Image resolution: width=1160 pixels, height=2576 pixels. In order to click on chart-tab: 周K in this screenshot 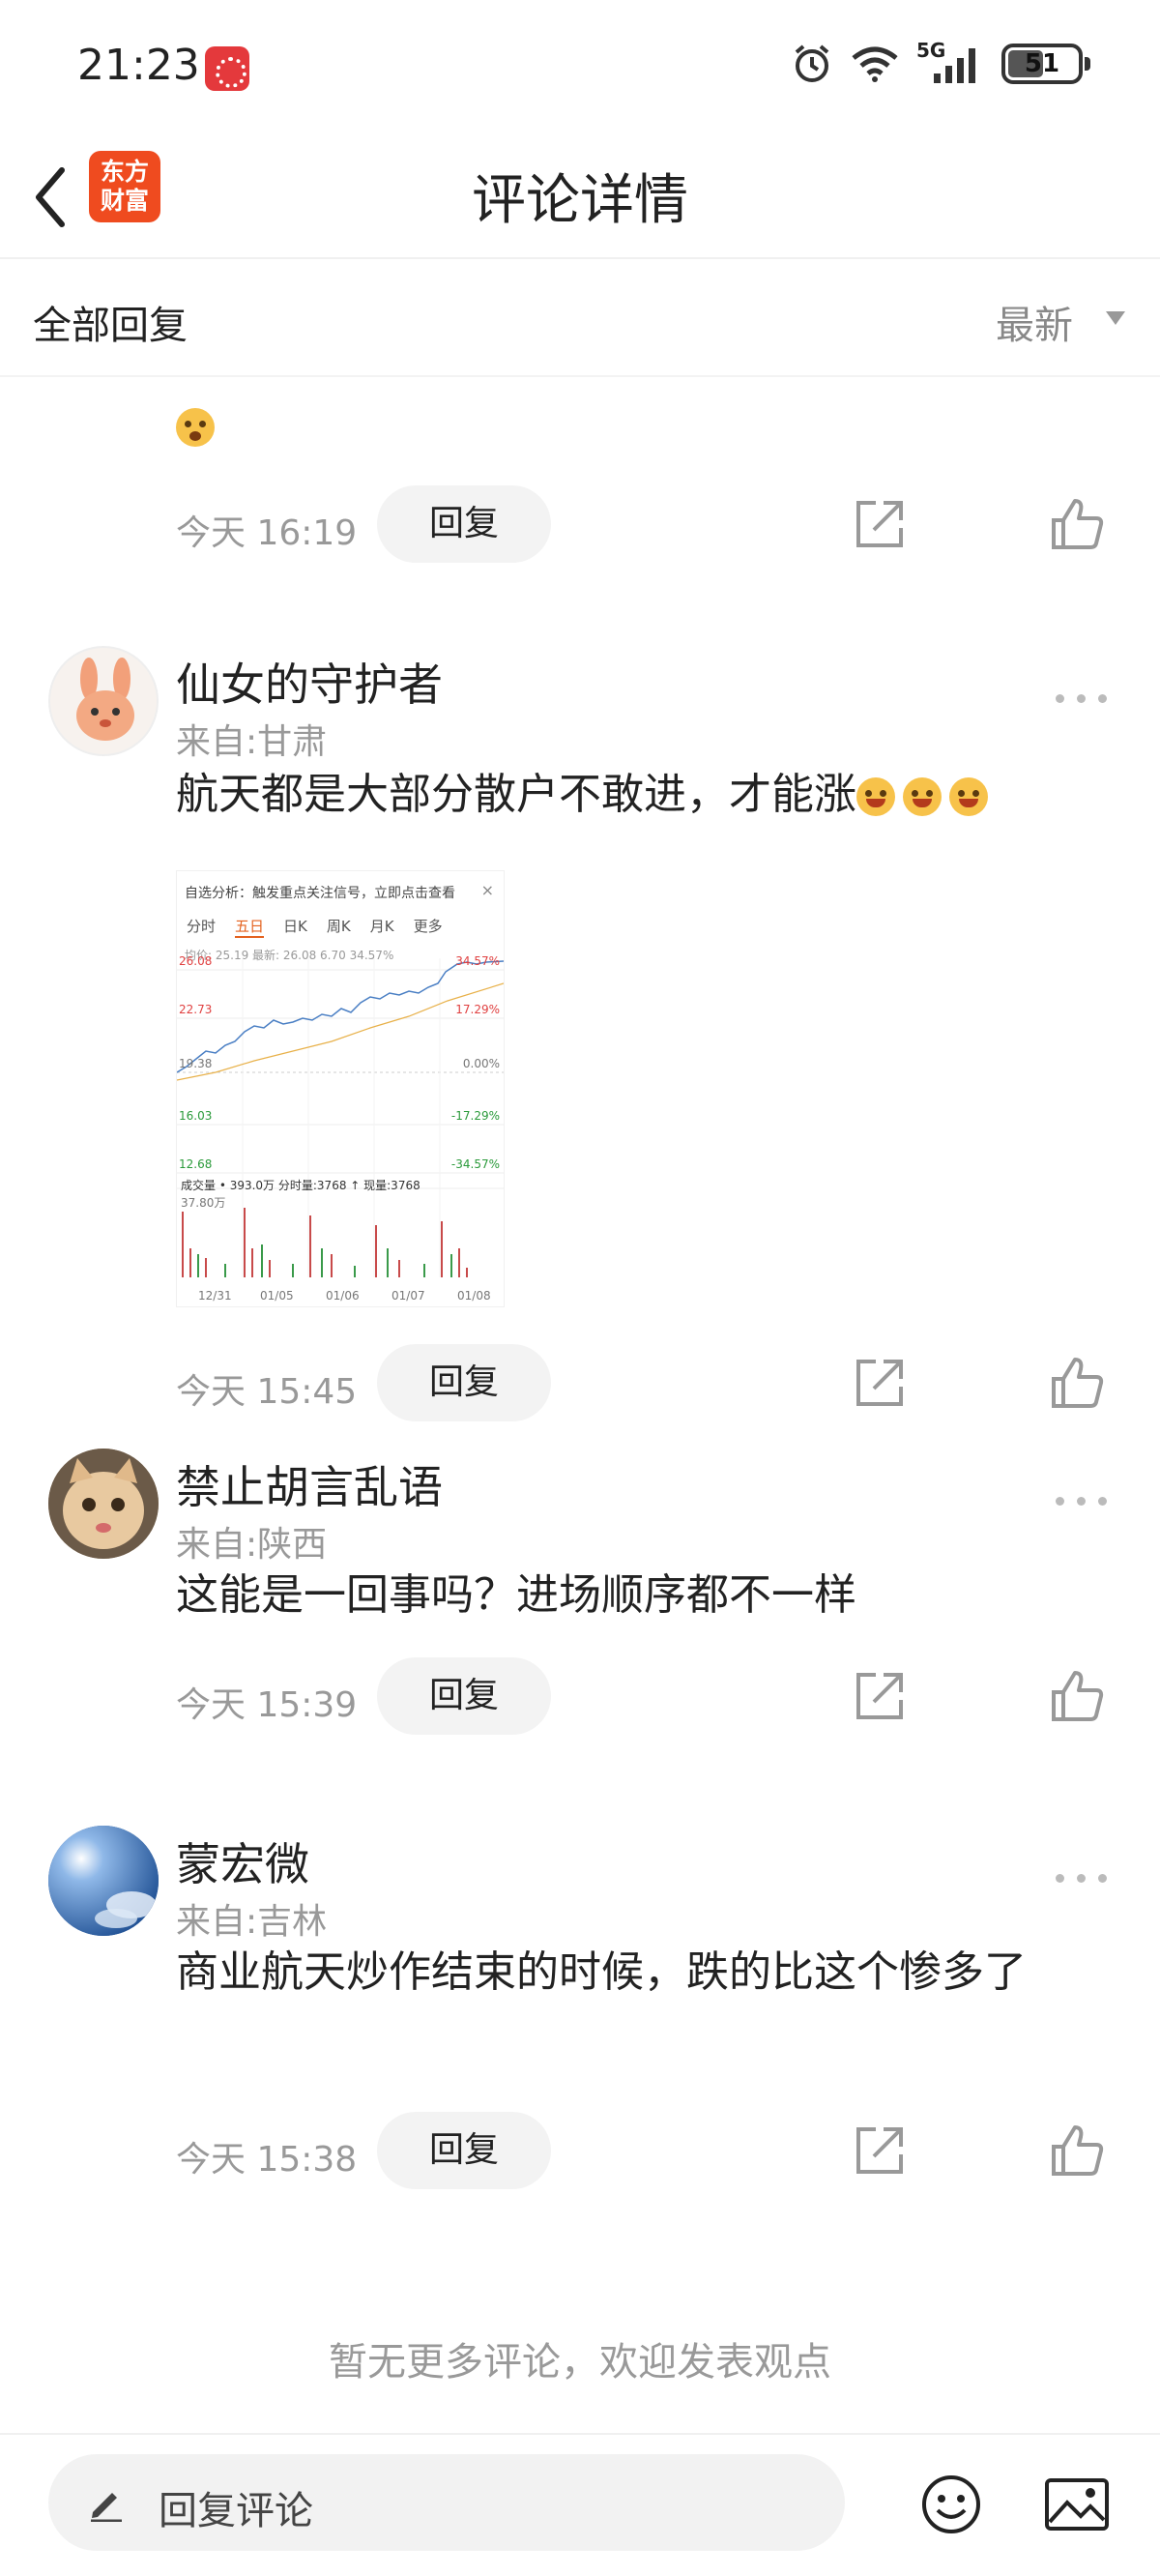, I will do `click(339, 926)`.